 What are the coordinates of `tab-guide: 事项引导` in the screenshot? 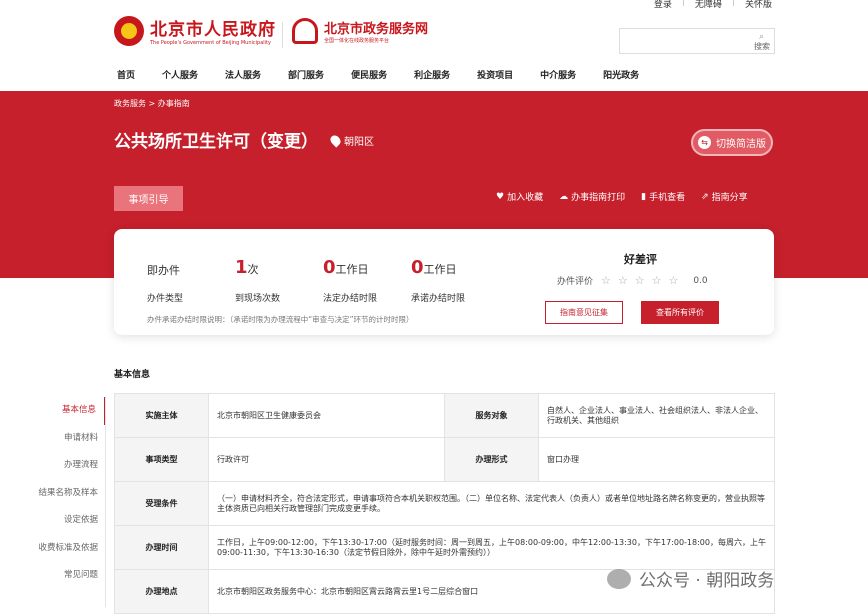 It's located at (148, 198).